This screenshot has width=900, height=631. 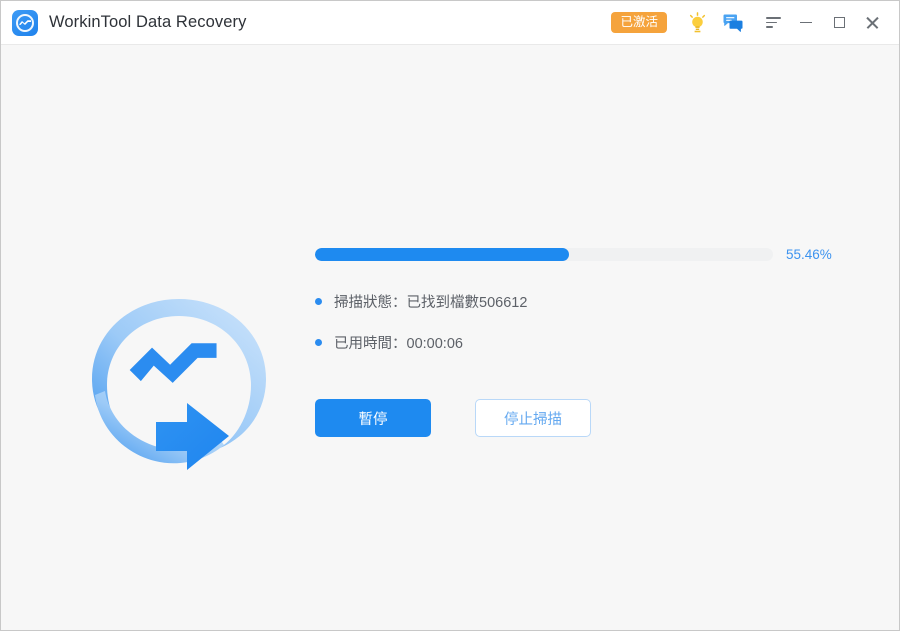 What do you see at coordinates (442, 254) in the screenshot?
I see `progress-bar-fill` at bounding box center [442, 254].